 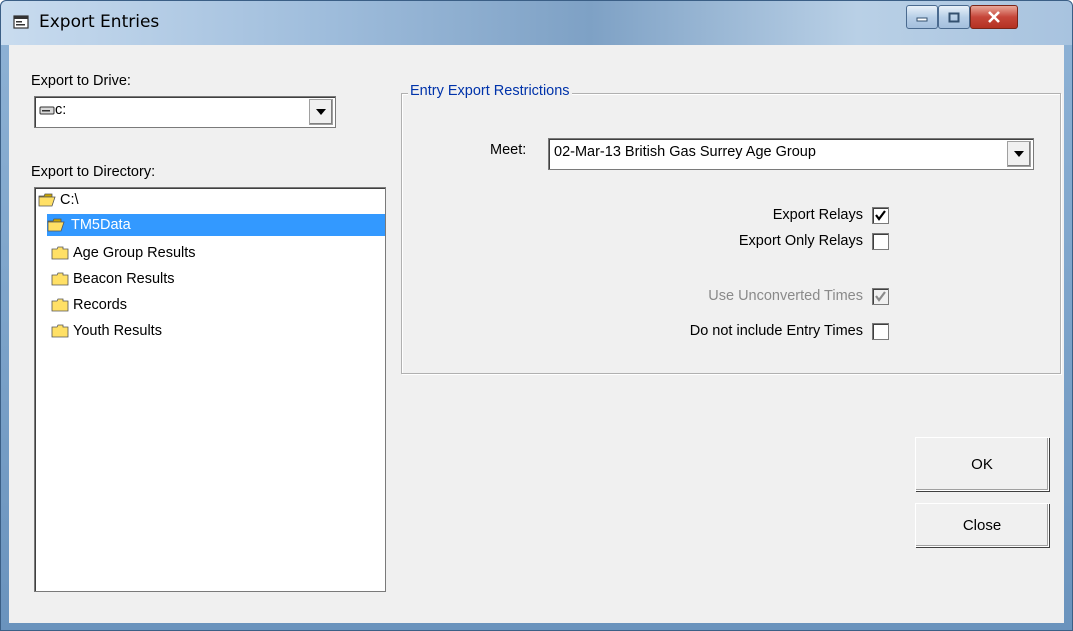 I want to click on meet-label: Meet:, so click(x=508, y=150).